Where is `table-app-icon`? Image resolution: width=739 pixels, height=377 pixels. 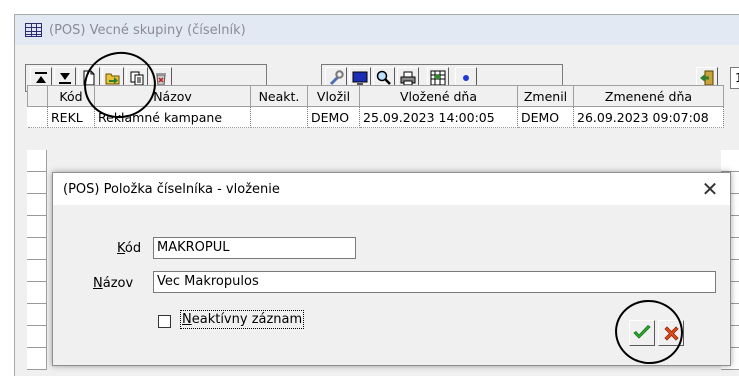 table-app-icon is located at coordinates (33, 30).